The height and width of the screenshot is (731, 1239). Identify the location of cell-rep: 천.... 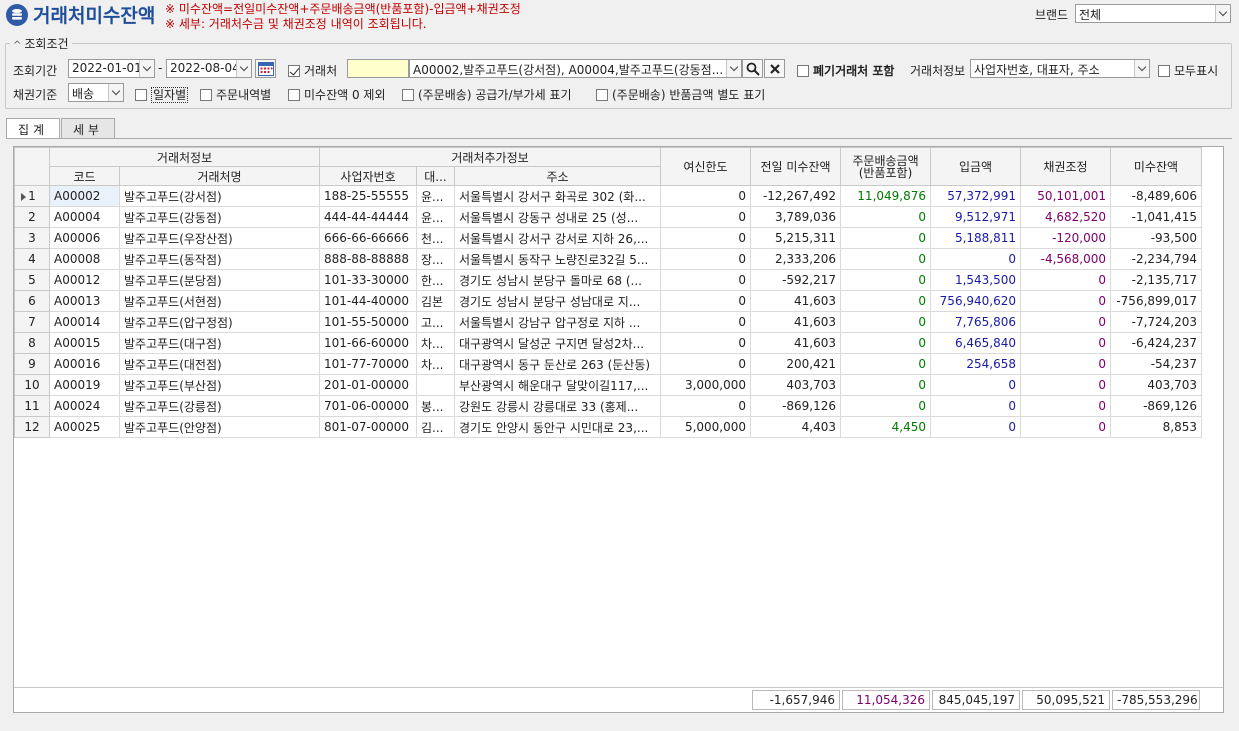
(436, 238).